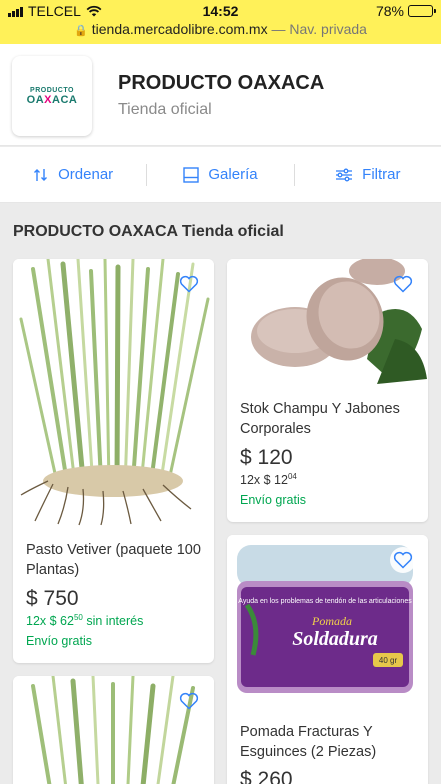  I want to click on gallery-label: Galería, so click(233, 174).